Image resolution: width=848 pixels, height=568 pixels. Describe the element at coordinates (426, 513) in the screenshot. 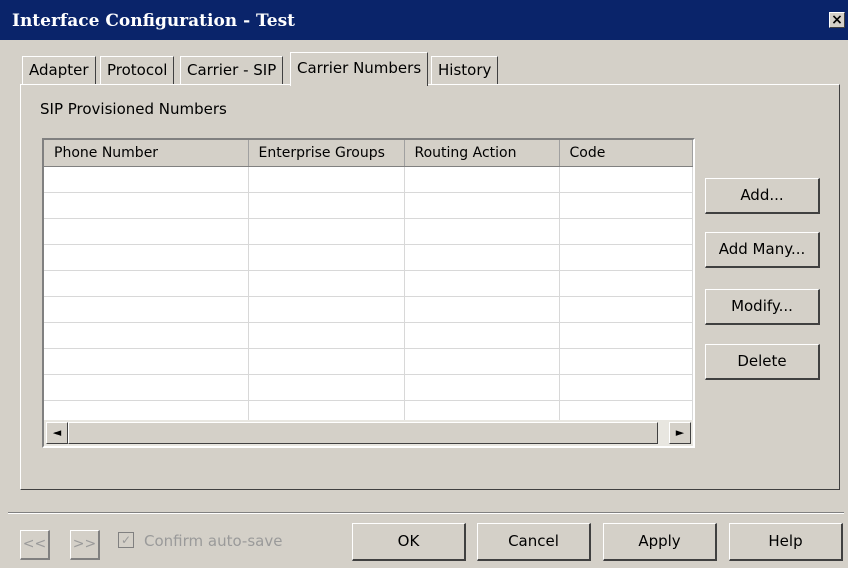

I see `footer-separator` at that location.